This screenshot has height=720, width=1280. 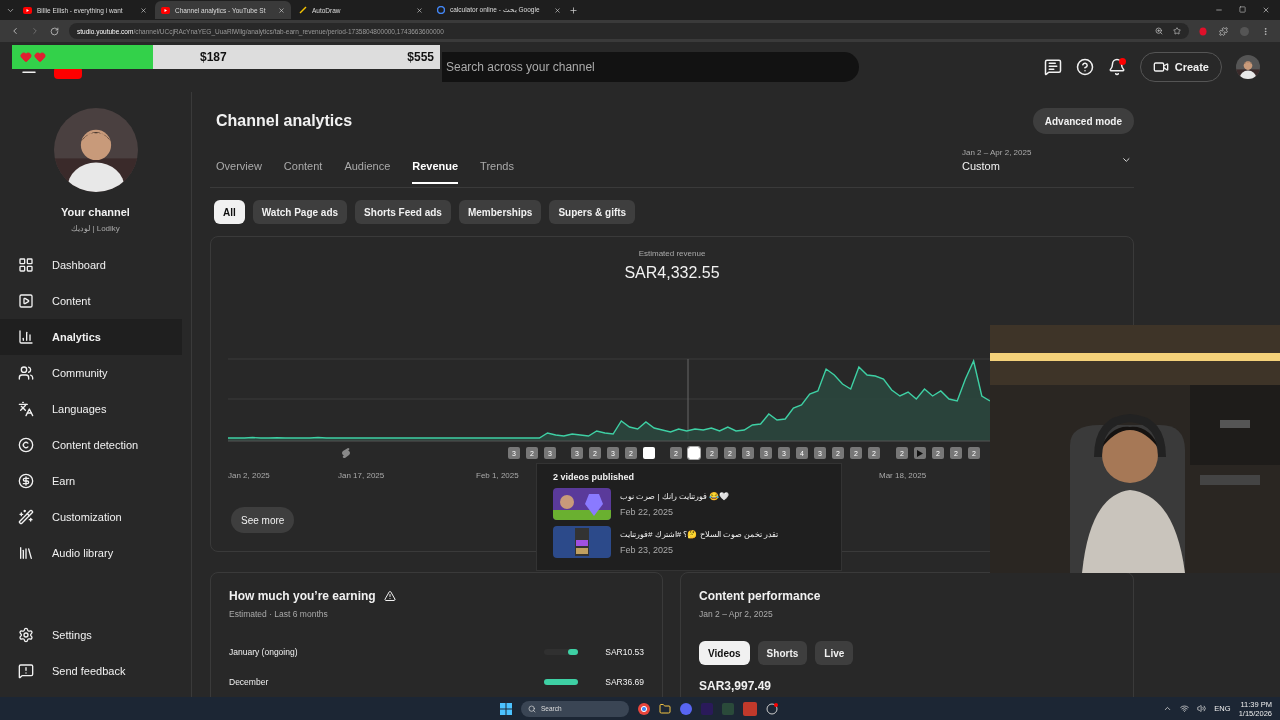 What do you see at coordinates (35, 31) in the screenshot?
I see `forward-icon` at bounding box center [35, 31].